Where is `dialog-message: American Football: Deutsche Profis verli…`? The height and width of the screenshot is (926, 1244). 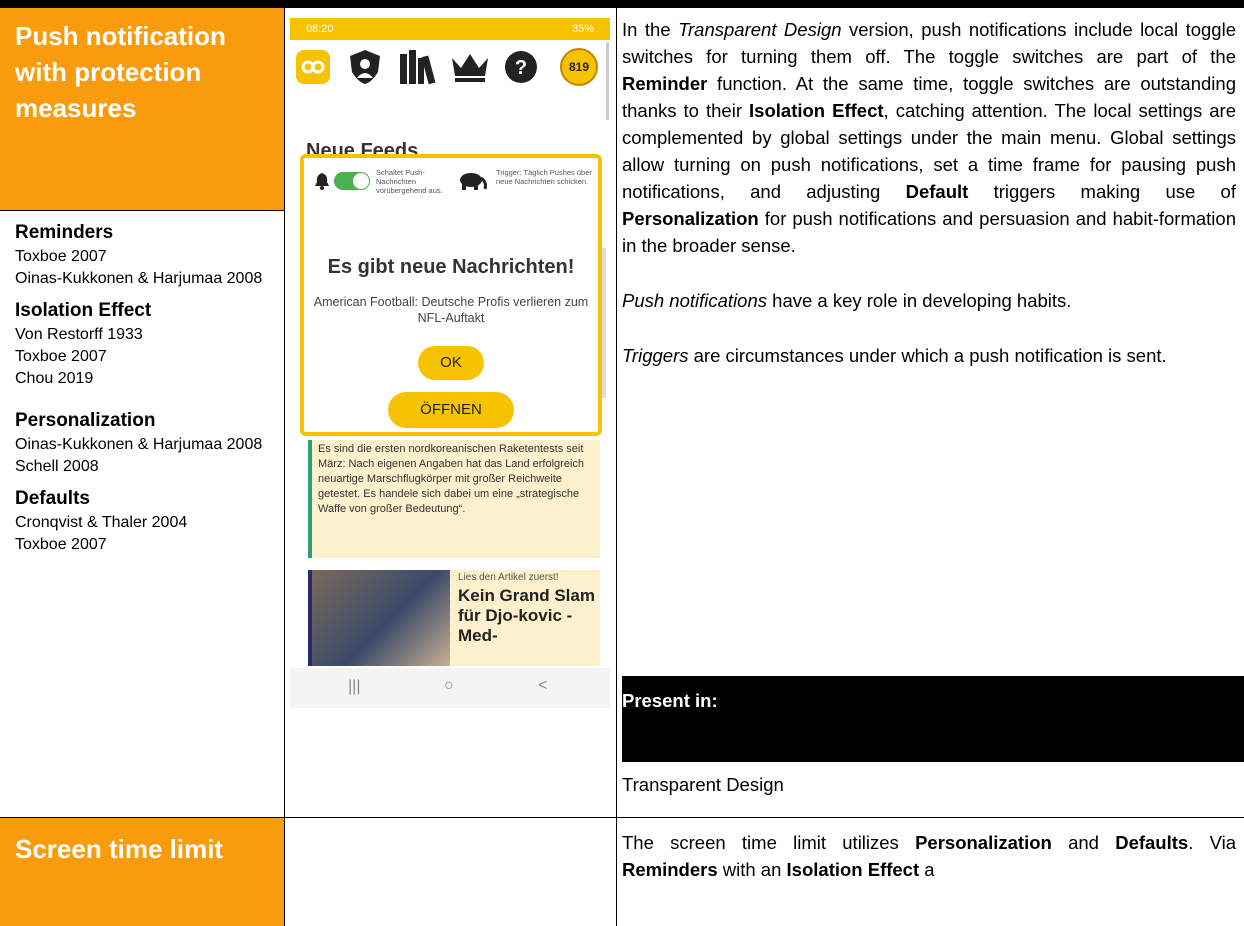 dialog-message: American Football: Deutsche Profis verli… is located at coordinates (451, 310).